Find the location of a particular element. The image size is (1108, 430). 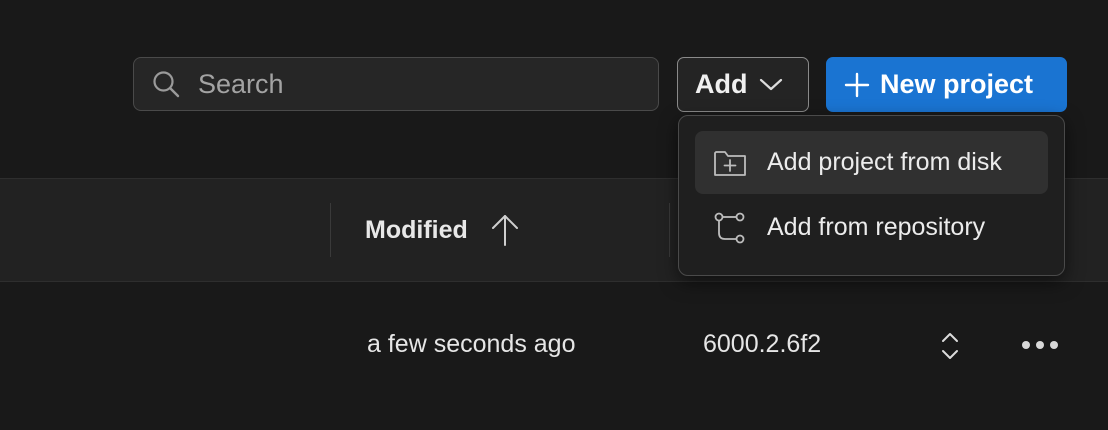

column-header-modified-label: Modified is located at coordinates (416, 229).